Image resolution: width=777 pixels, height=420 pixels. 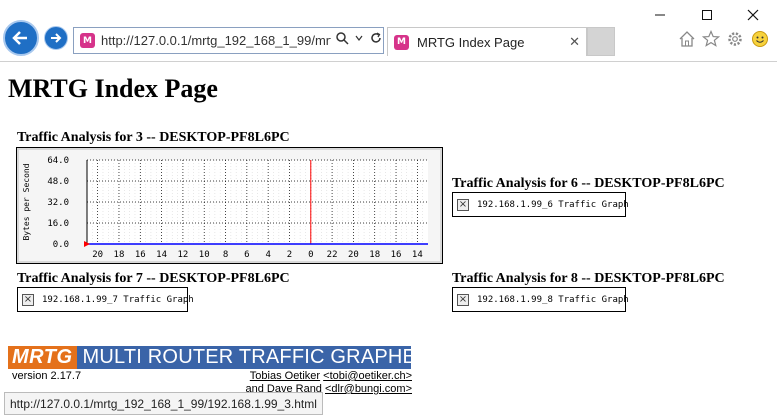 What do you see at coordinates (310, 255) in the screenshot?
I see `x-tick-label: 0` at bounding box center [310, 255].